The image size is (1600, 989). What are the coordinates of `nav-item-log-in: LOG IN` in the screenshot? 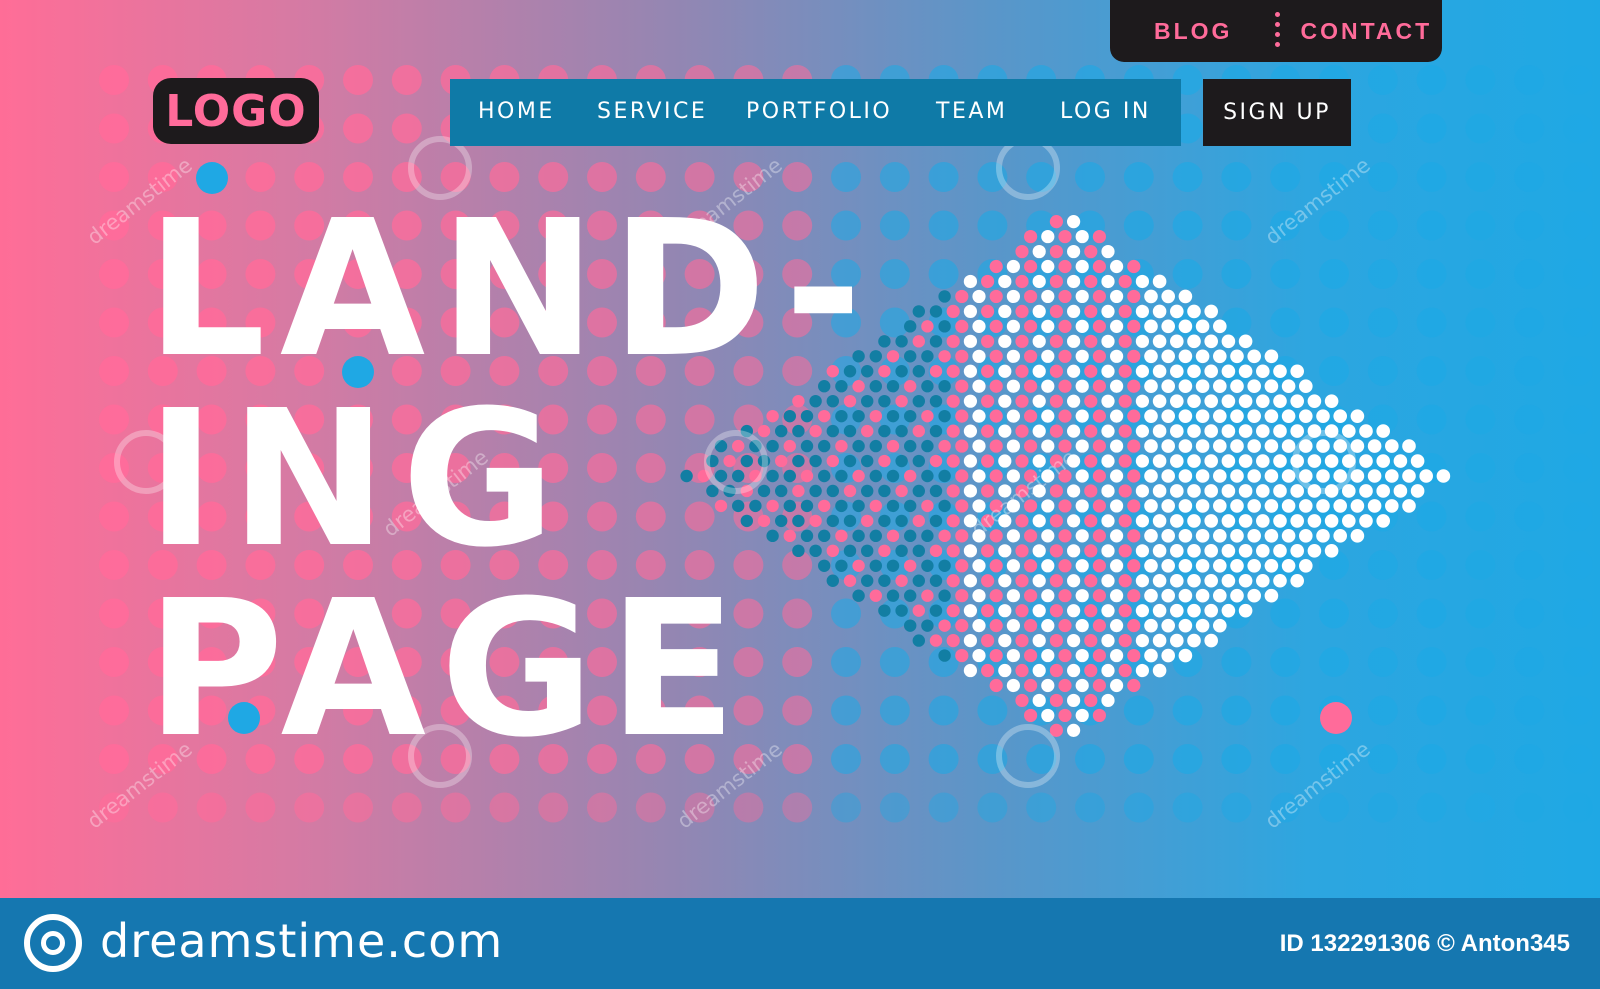 It's located at (1105, 111).